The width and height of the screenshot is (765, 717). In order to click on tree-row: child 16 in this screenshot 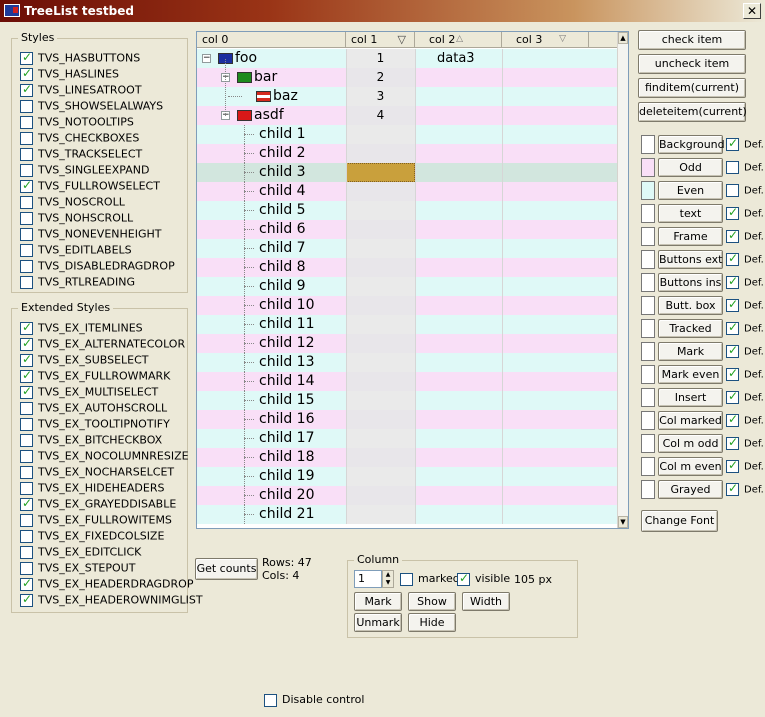, I will do `click(407, 419)`.